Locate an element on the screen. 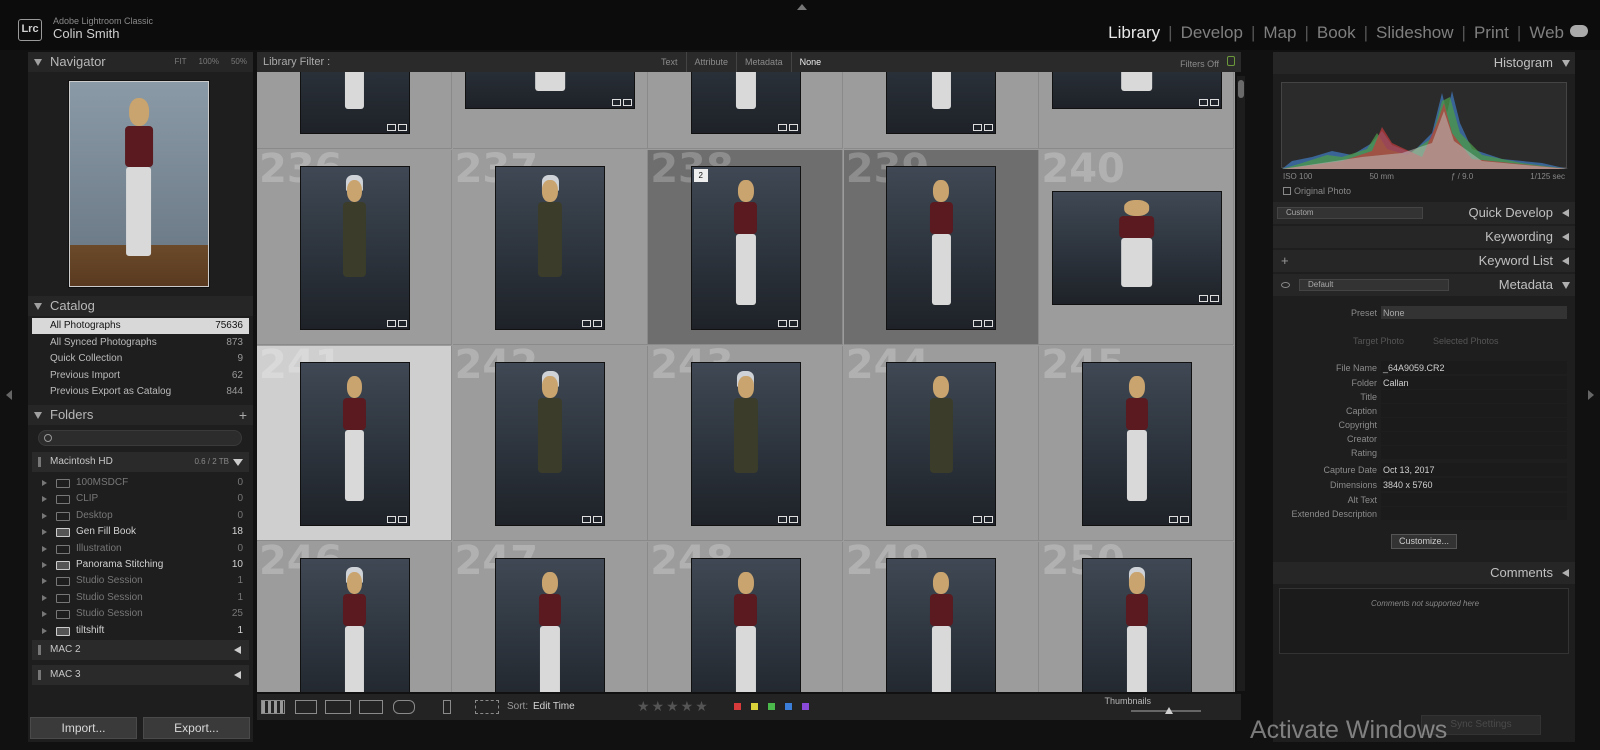  module-web: Web is located at coordinates (1546, 33).